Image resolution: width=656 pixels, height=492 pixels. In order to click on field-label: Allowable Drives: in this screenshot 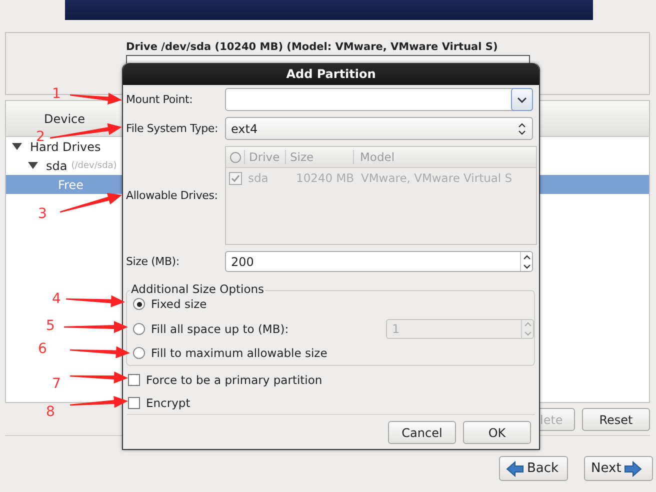, I will do `click(172, 195)`.